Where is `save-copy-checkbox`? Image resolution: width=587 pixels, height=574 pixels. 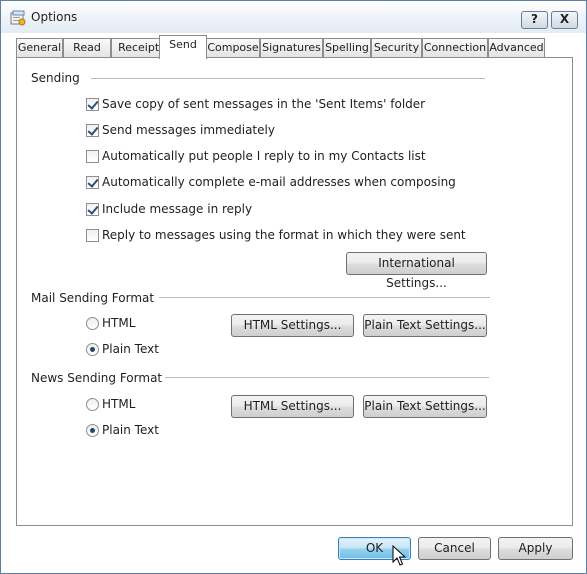
save-copy-checkbox is located at coordinates (92, 104).